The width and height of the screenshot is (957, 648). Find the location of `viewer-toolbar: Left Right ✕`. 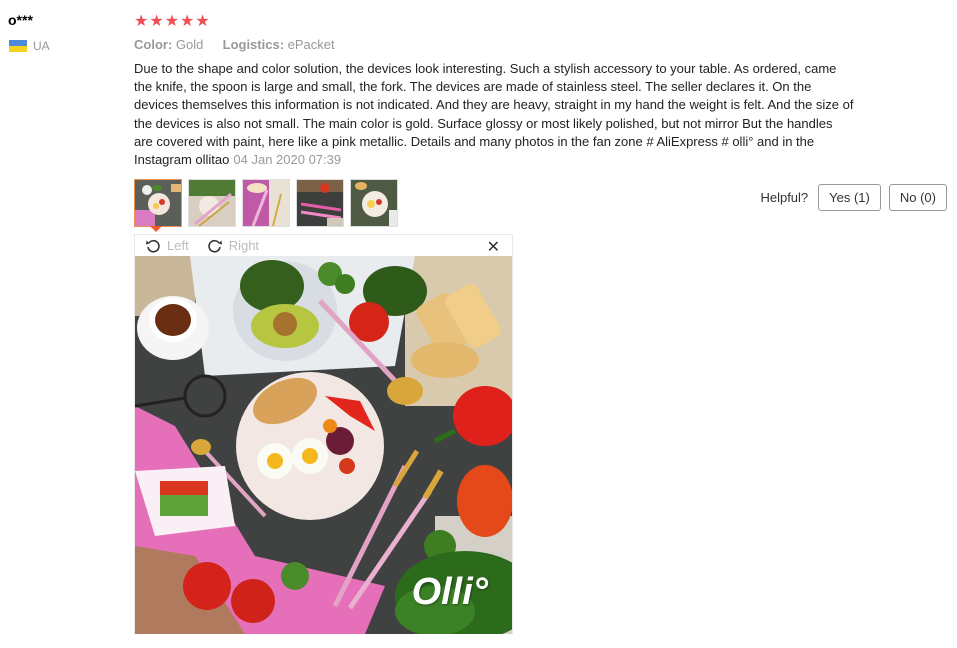

viewer-toolbar: Left Right ✕ is located at coordinates (323, 245).